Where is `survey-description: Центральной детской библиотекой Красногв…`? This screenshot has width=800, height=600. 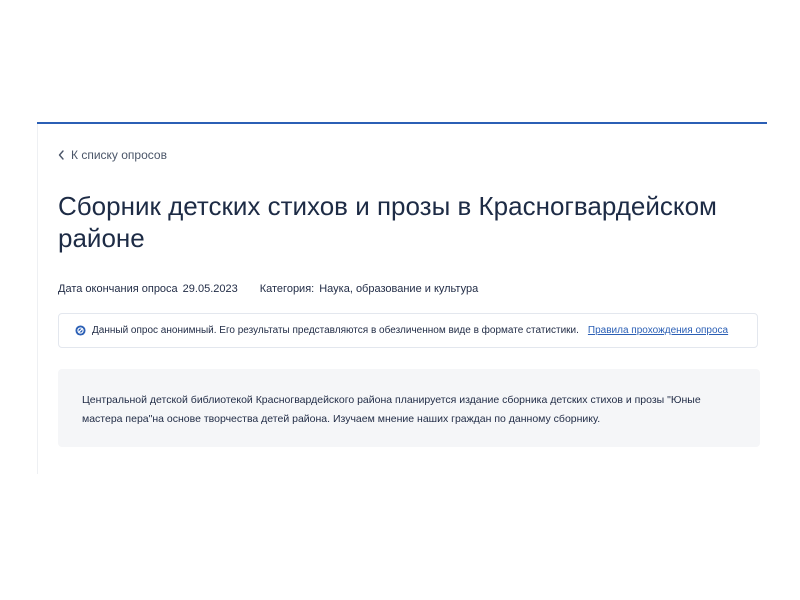
survey-description: Центральной детской библиотекой Красногв… is located at coordinates (409, 408).